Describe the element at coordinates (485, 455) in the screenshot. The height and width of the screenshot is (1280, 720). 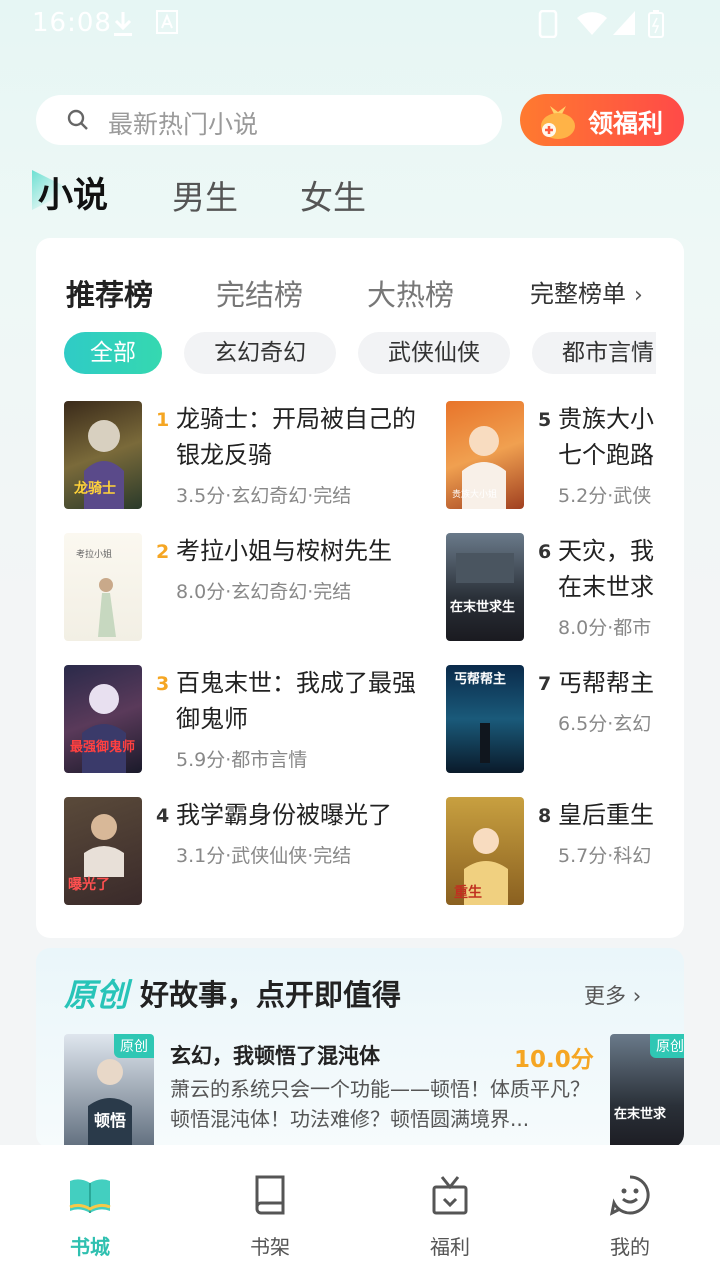
I see `book-cover: 贵族大小姐` at that location.